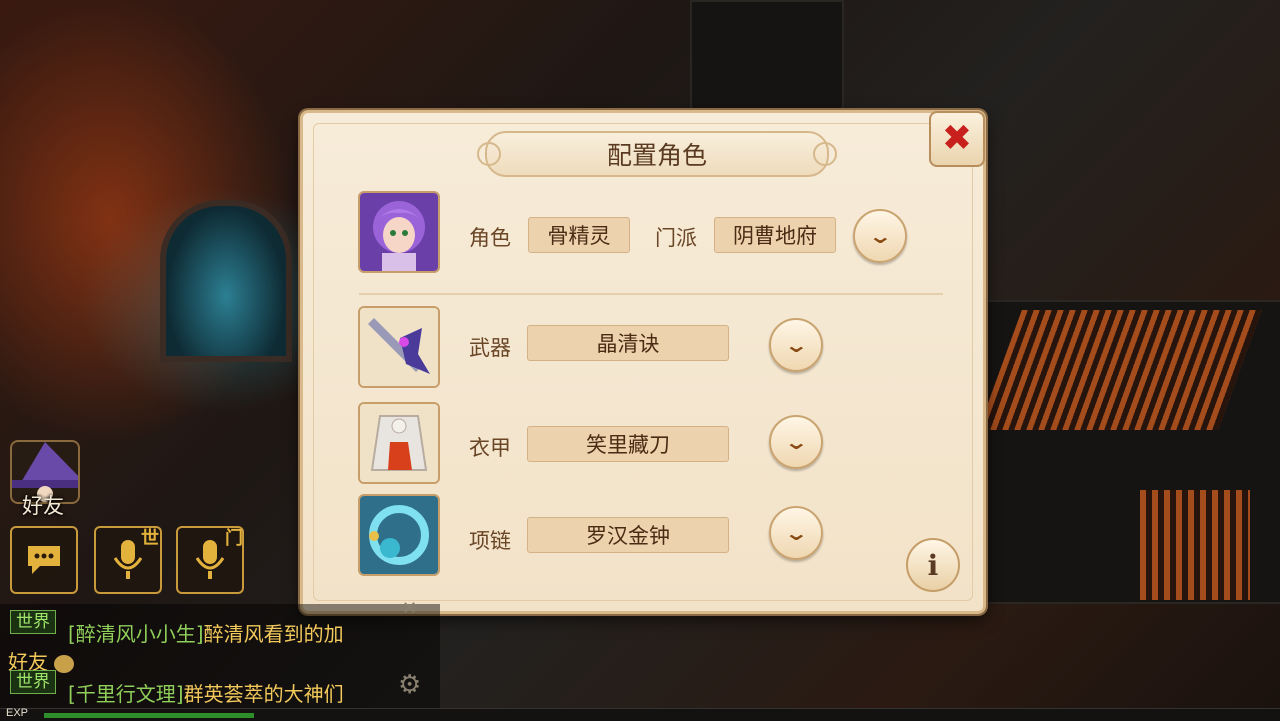 This screenshot has width=1280, height=721. I want to click on weapon-dropdown-button: ⌄, so click(796, 345).